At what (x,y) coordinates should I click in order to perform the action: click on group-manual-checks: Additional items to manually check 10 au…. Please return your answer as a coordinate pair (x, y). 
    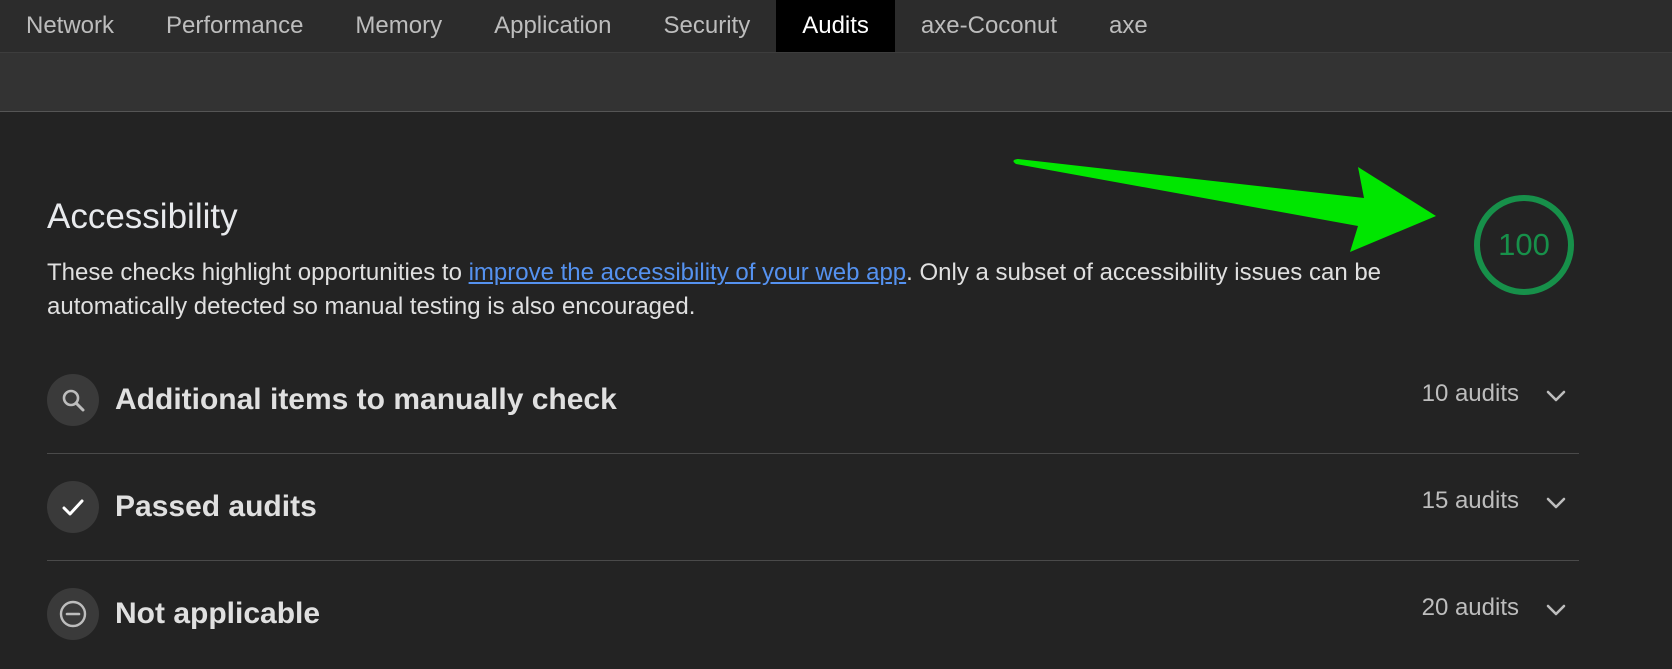
    Looking at the image, I should click on (813, 400).